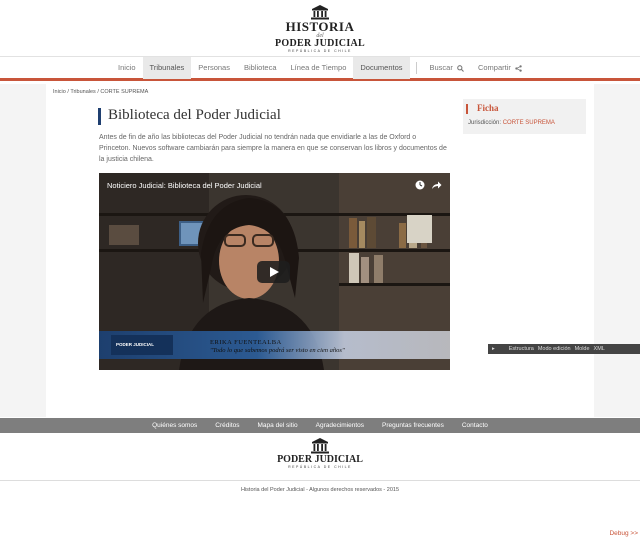 Image resolution: width=640 pixels, height=543 pixels. I want to click on footer-link-mapa-del-sitio: Mapa del sitio, so click(278, 425).